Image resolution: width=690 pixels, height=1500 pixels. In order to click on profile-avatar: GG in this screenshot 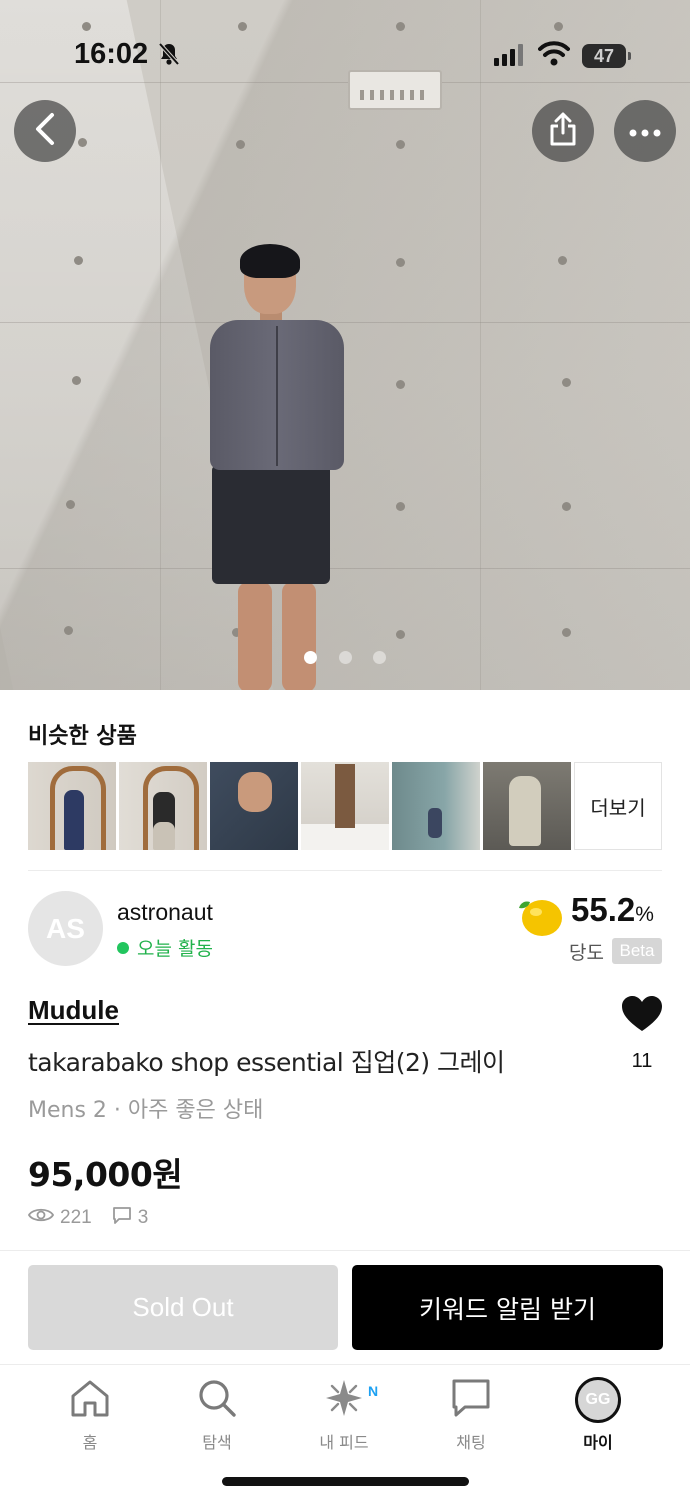, I will do `click(598, 1400)`.